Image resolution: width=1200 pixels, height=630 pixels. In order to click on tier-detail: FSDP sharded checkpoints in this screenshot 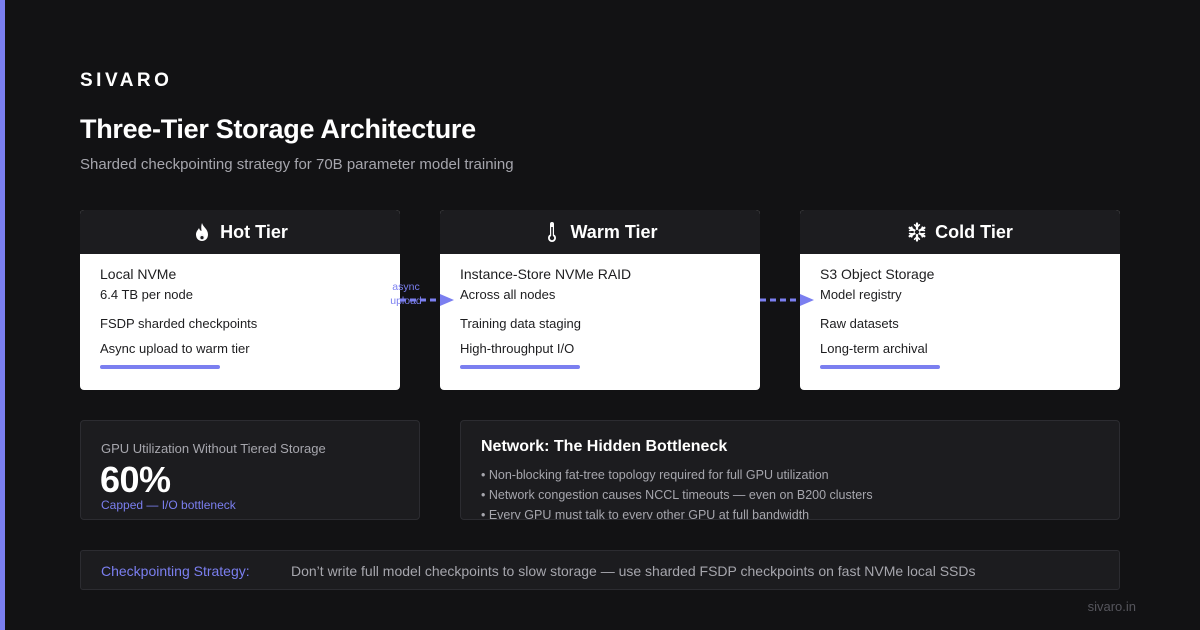, I will do `click(179, 323)`.